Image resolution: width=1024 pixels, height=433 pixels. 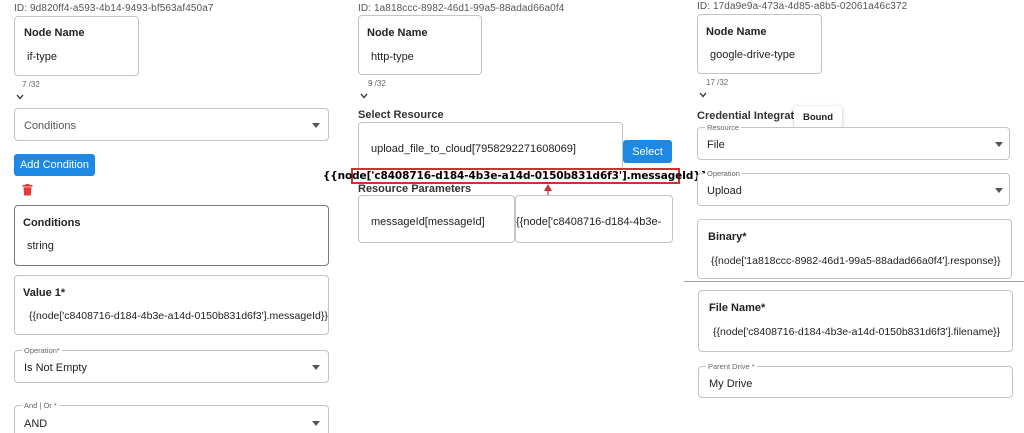 What do you see at coordinates (752, 55) in the screenshot?
I see `node-name-value: google-drive-type` at bounding box center [752, 55].